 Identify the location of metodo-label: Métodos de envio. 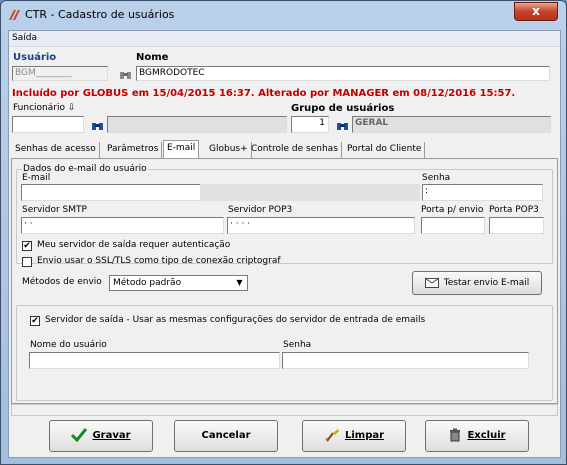
(62, 282).